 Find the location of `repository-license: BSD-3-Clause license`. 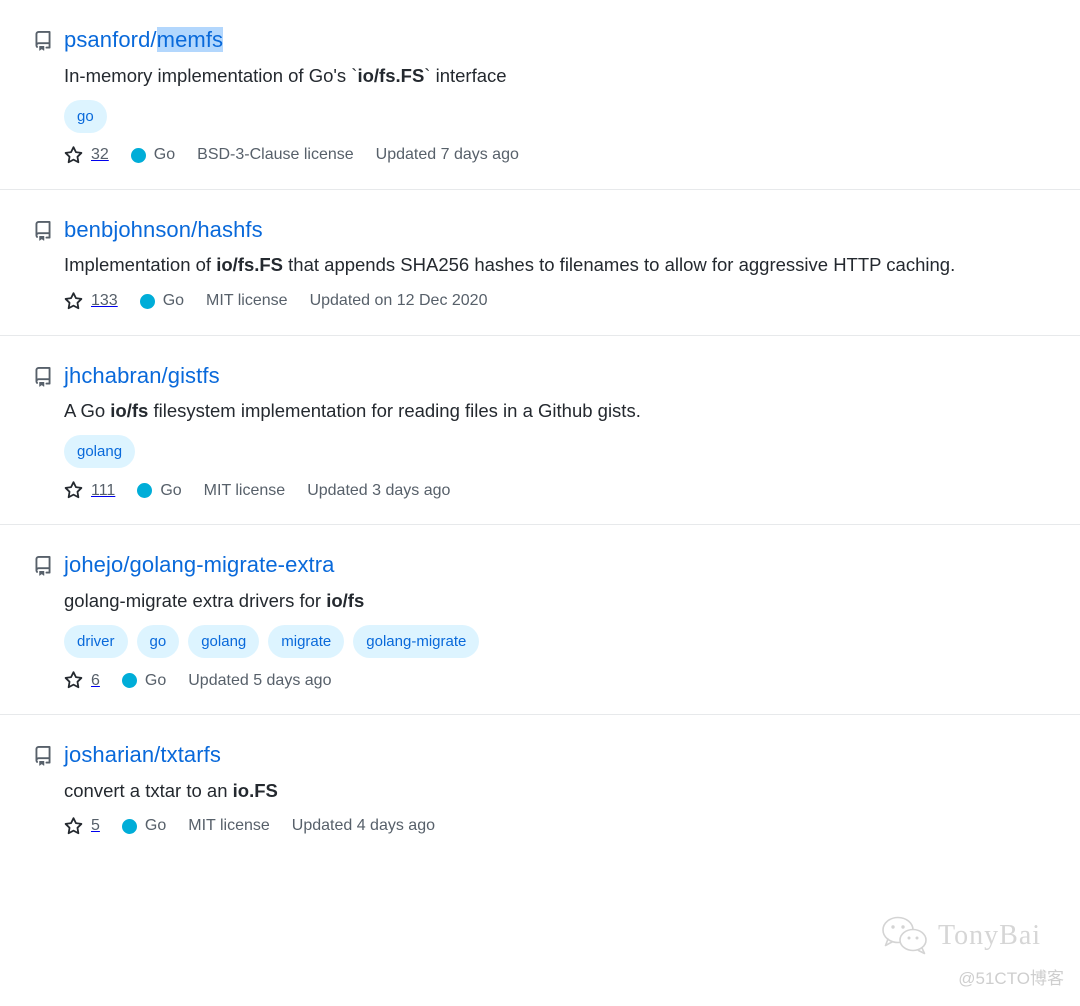

repository-license: BSD-3-Clause license is located at coordinates (275, 155).